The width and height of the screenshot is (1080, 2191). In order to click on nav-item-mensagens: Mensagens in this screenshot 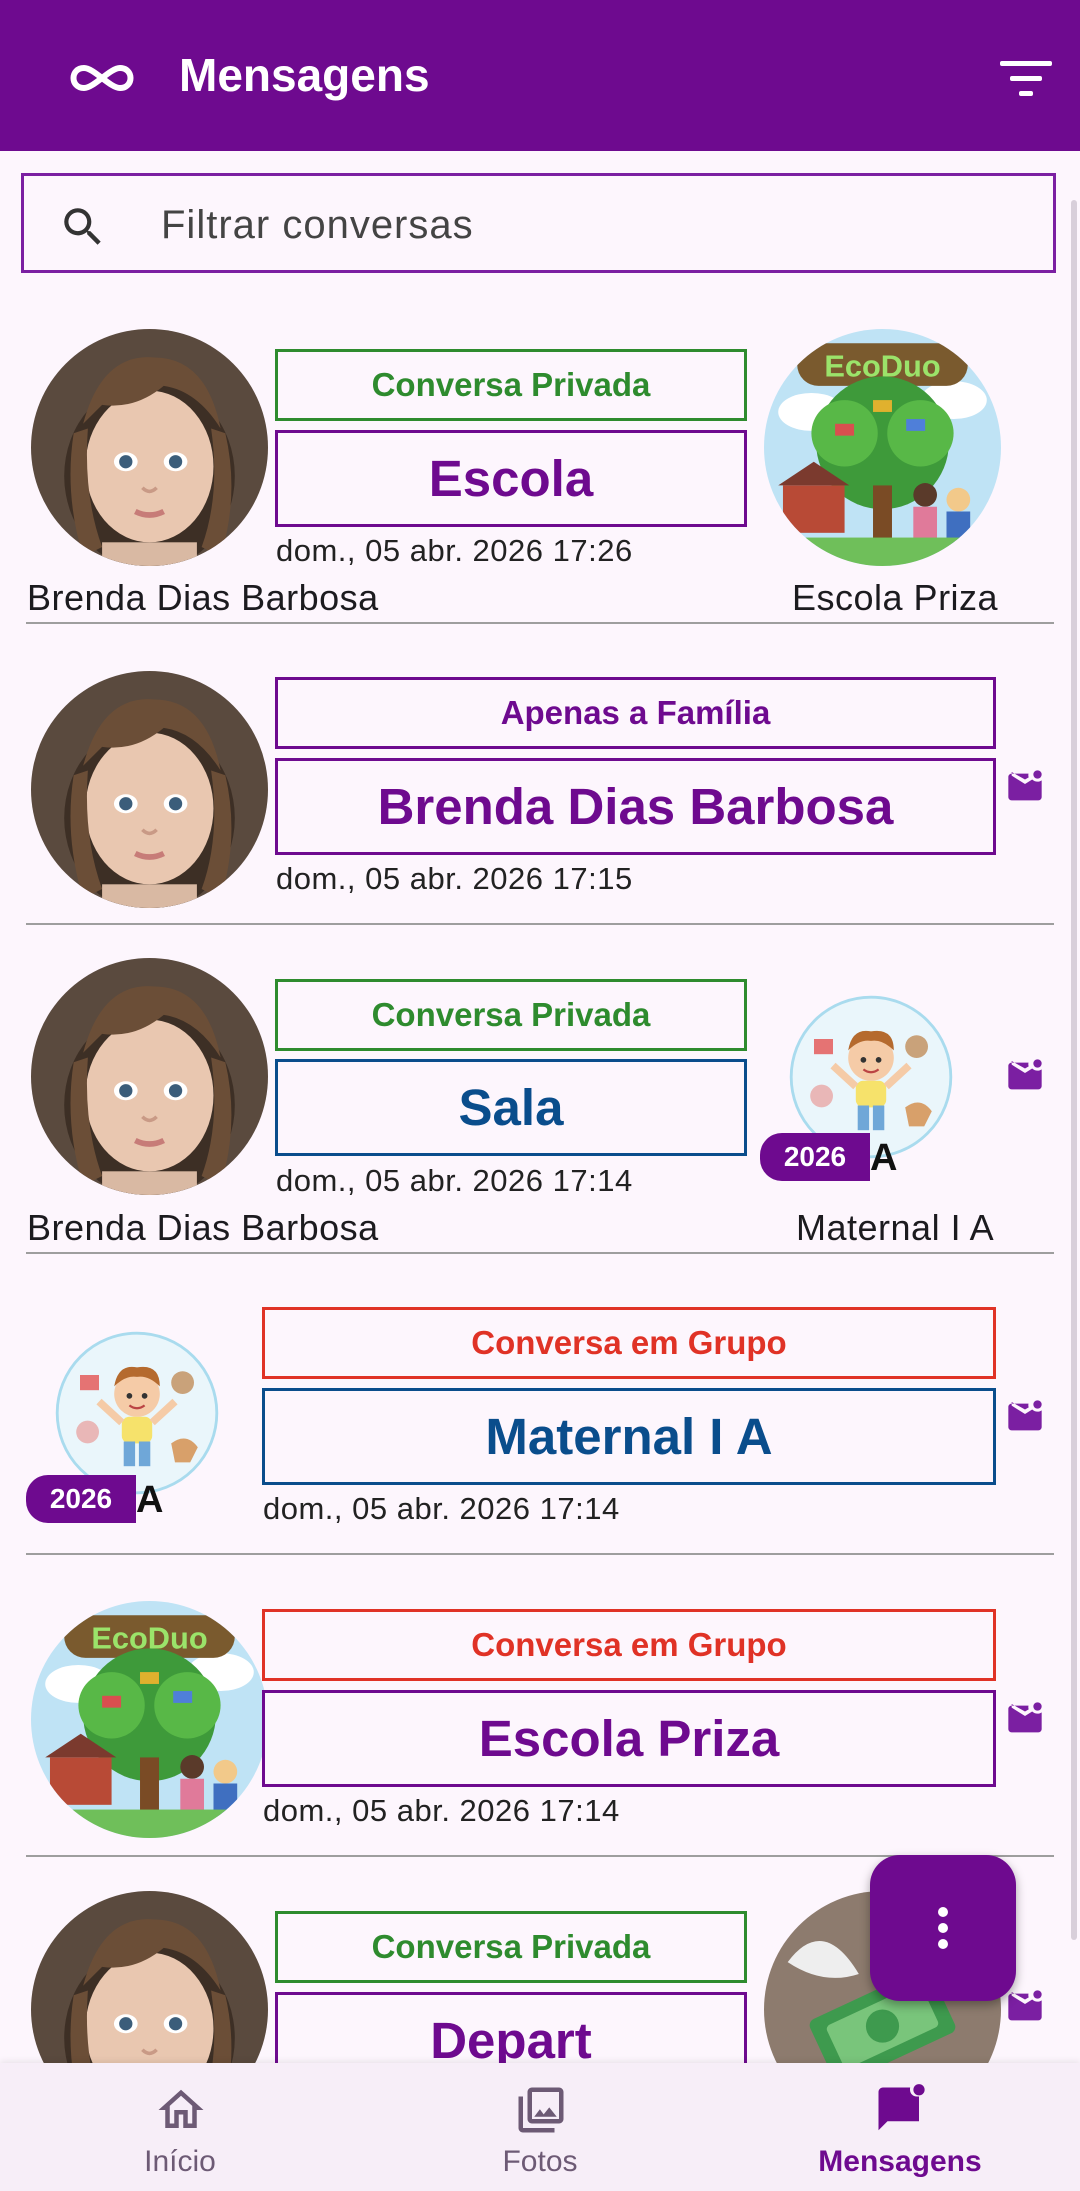, I will do `click(900, 2127)`.